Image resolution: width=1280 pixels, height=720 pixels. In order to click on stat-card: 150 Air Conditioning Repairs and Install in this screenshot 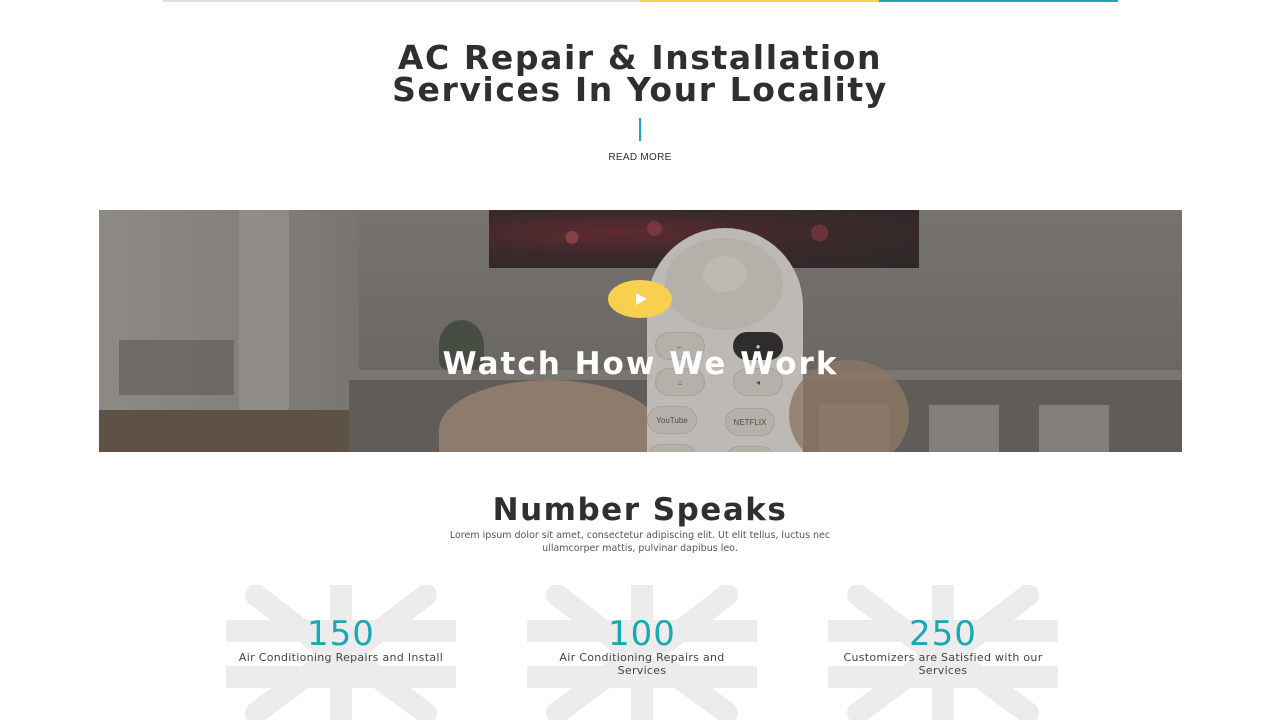, I will do `click(341, 652)`.